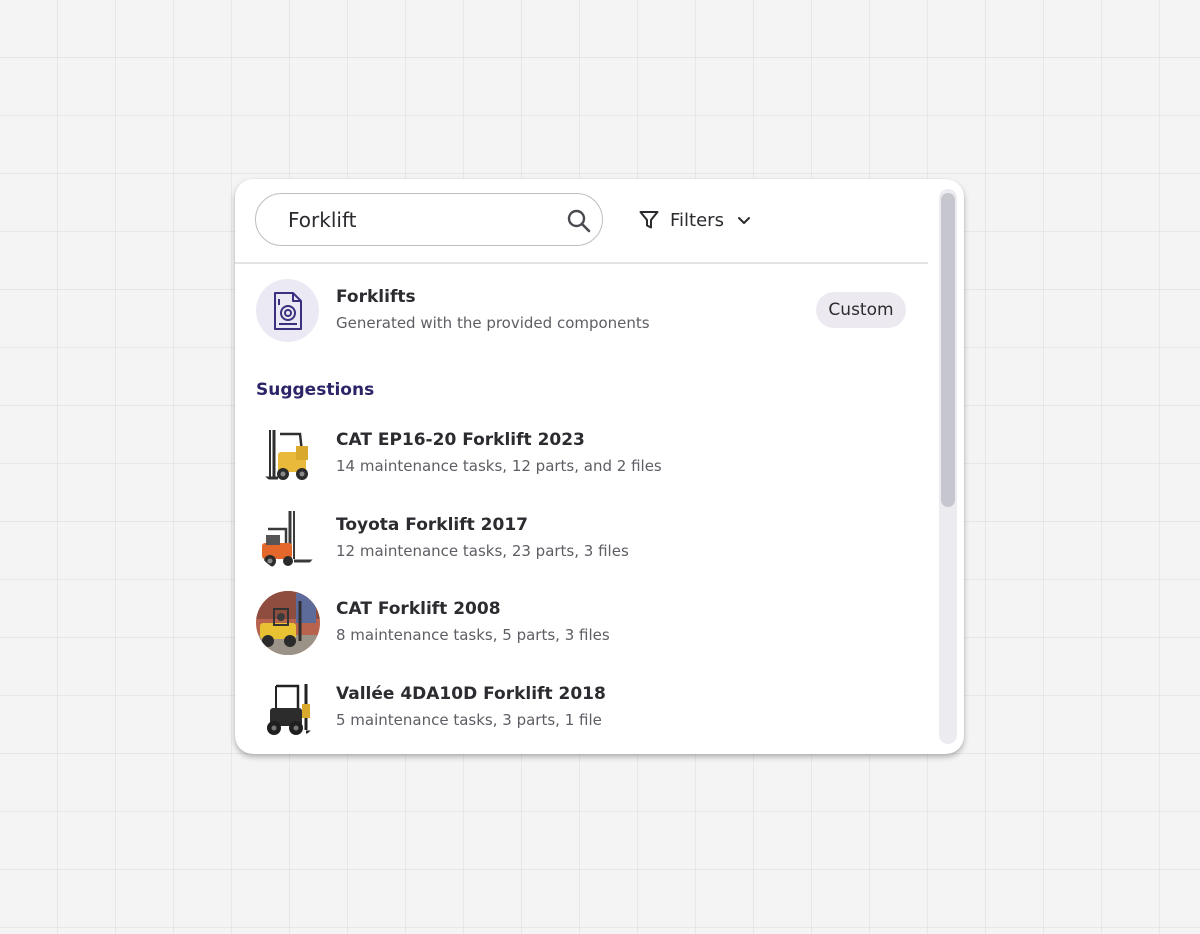 The height and width of the screenshot is (934, 1200). I want to click on result-subtitle: Generated with the provided components, so click(493, 323).